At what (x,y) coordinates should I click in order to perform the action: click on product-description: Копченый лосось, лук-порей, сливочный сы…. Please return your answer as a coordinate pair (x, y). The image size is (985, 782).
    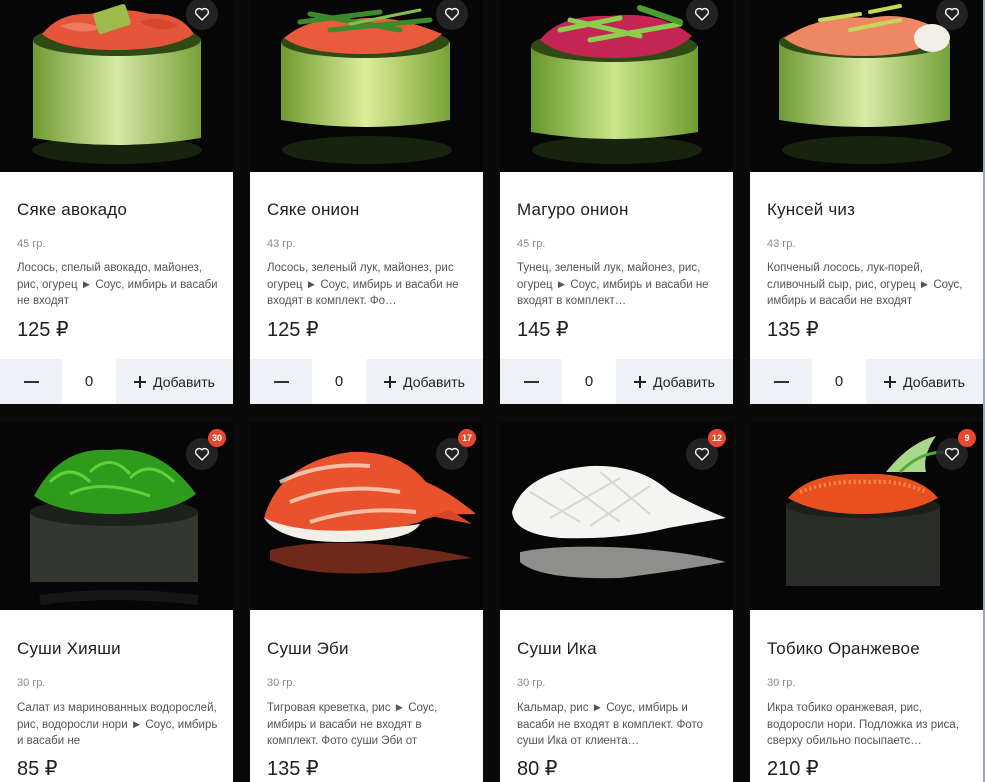
    Looking at the image, I should click on (865, 284).